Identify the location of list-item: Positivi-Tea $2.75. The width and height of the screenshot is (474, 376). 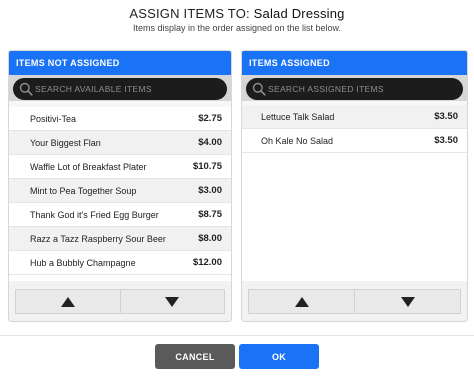
(120, 119).